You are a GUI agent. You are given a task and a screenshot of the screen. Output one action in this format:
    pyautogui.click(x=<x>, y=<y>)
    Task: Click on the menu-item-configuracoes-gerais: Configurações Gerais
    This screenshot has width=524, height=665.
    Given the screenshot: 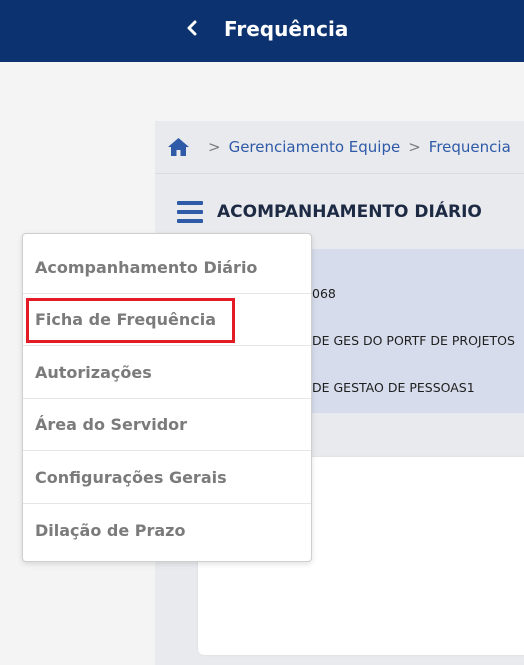 What is the action you would take?
    pyautogui.click(x=167, y=478)
    